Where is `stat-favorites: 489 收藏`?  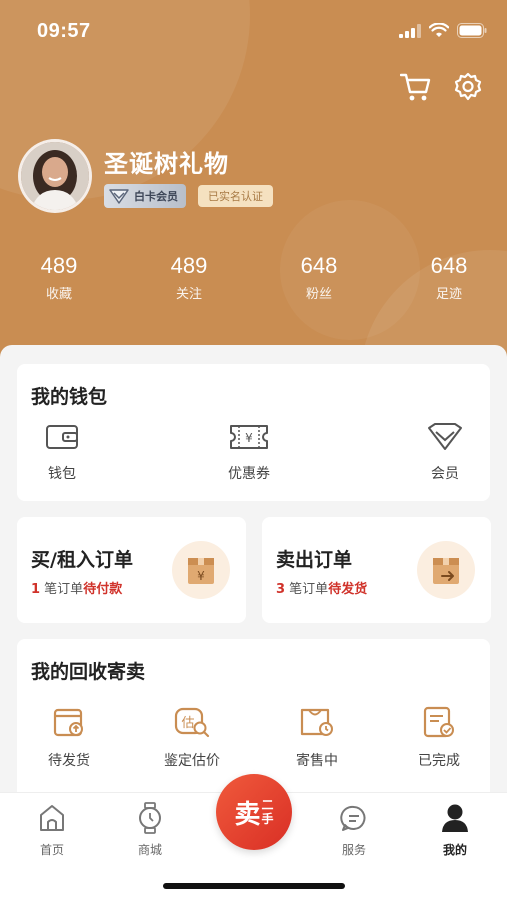
stat-favorites: 489 收藏 is located at coordinates (59, 277).